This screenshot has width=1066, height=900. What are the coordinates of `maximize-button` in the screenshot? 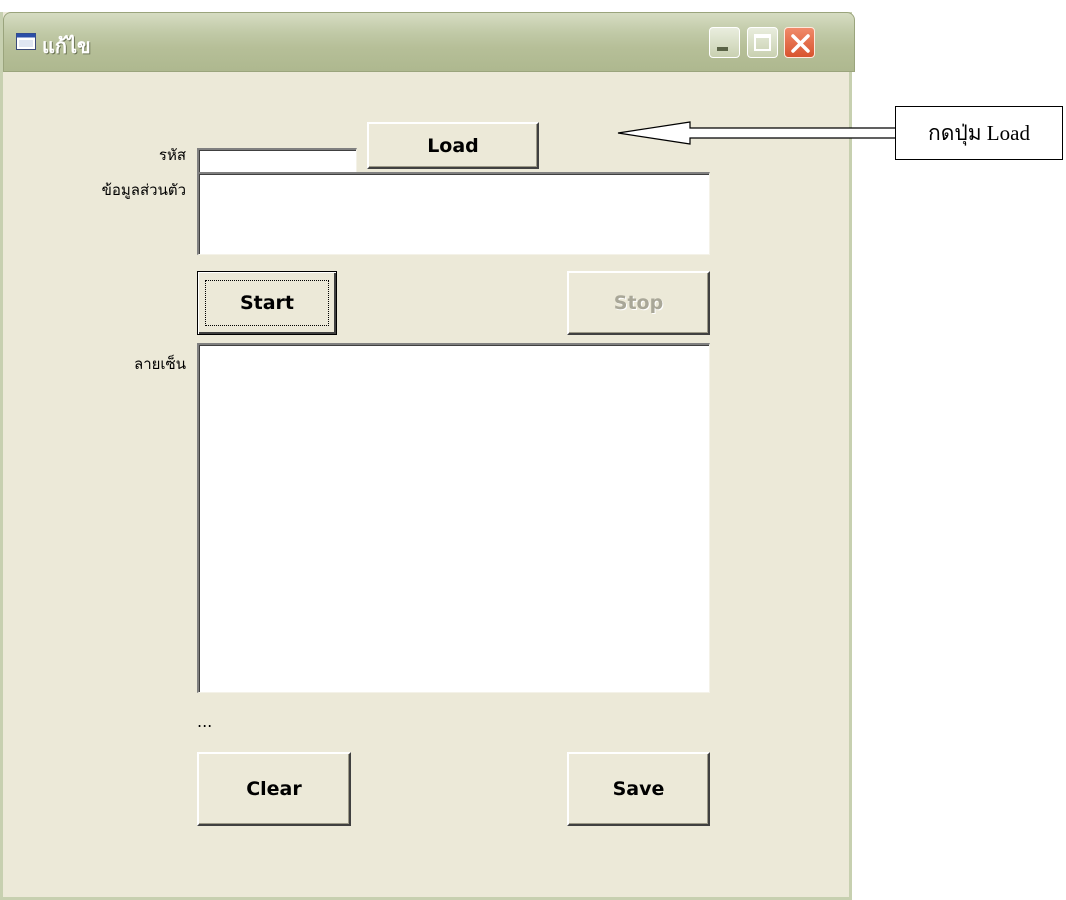 It's located at (762, 42).